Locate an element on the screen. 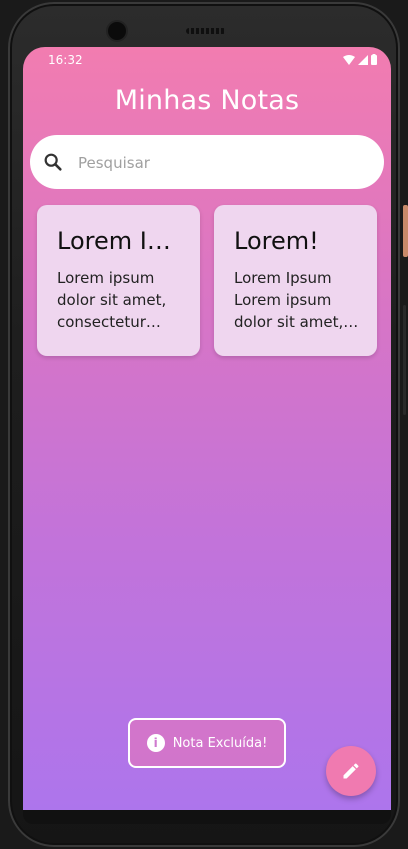 Image resolution: width=408 pixels, height=849 pixels. page-title: Minhas Notas is located at coordinates (207, 100).